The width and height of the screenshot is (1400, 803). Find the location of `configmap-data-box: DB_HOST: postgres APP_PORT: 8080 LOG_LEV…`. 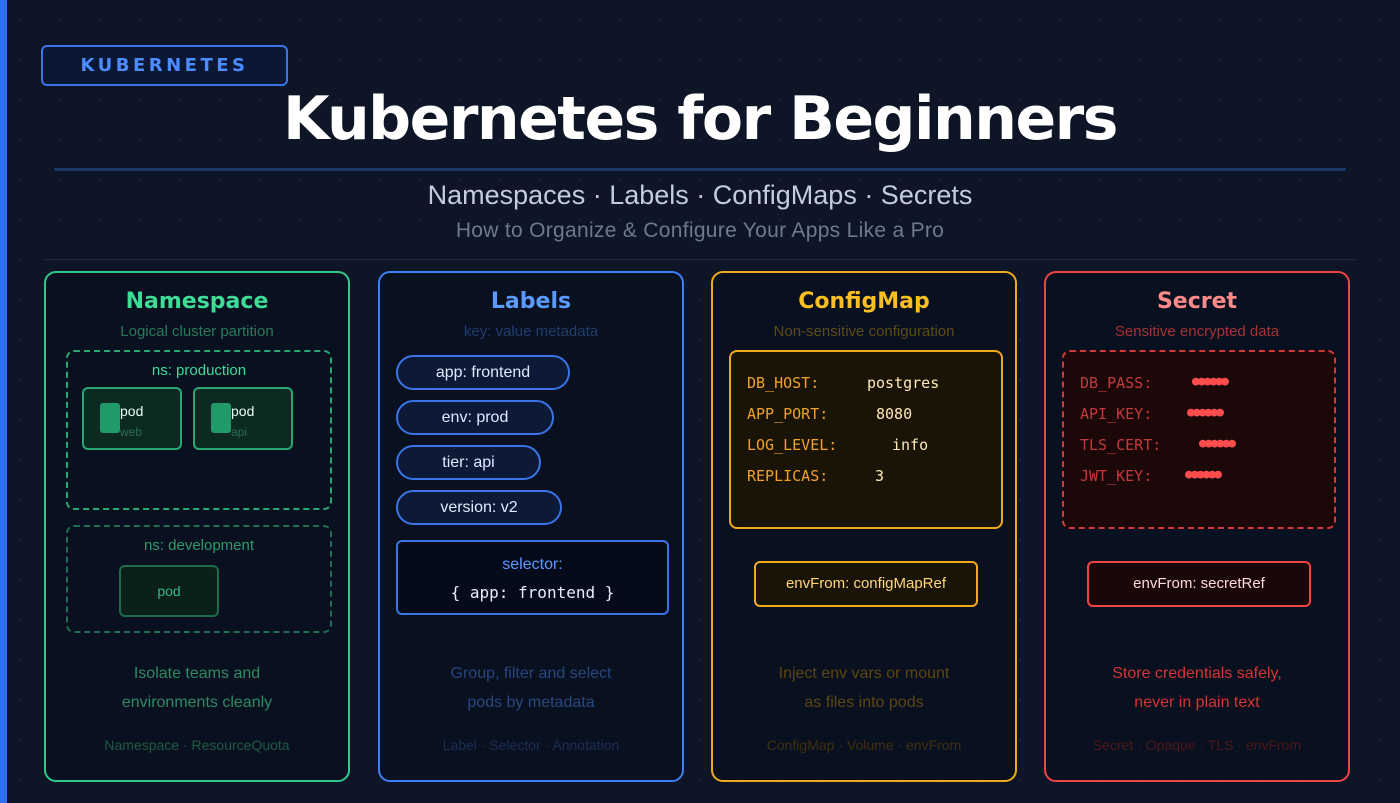

configmap-data-box: DB_HOST: postgres APP_PORT: 8080 LOG_LEV… is located at coordinates (866, 439).